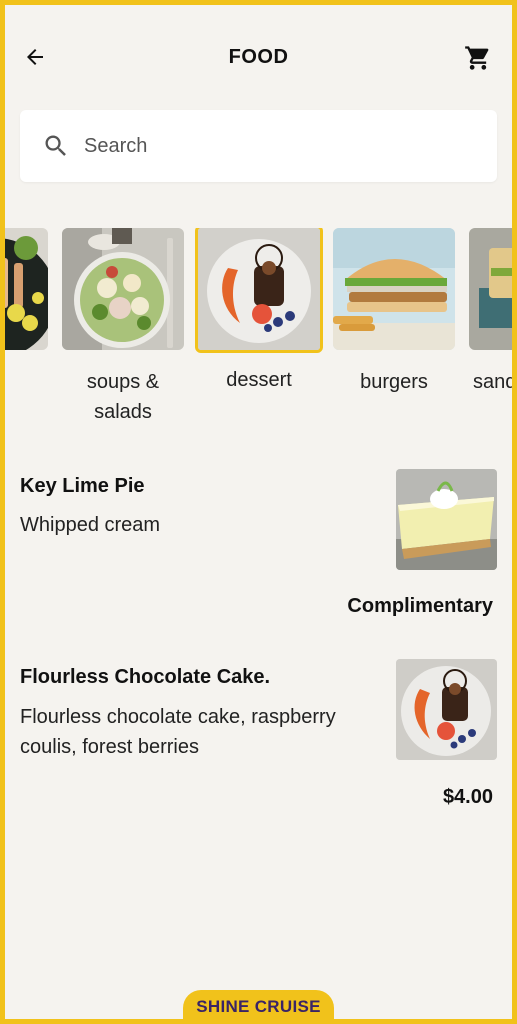 The image size is (517, 1024). I want to click on category-appetizers: s & s, so click(24, 327).